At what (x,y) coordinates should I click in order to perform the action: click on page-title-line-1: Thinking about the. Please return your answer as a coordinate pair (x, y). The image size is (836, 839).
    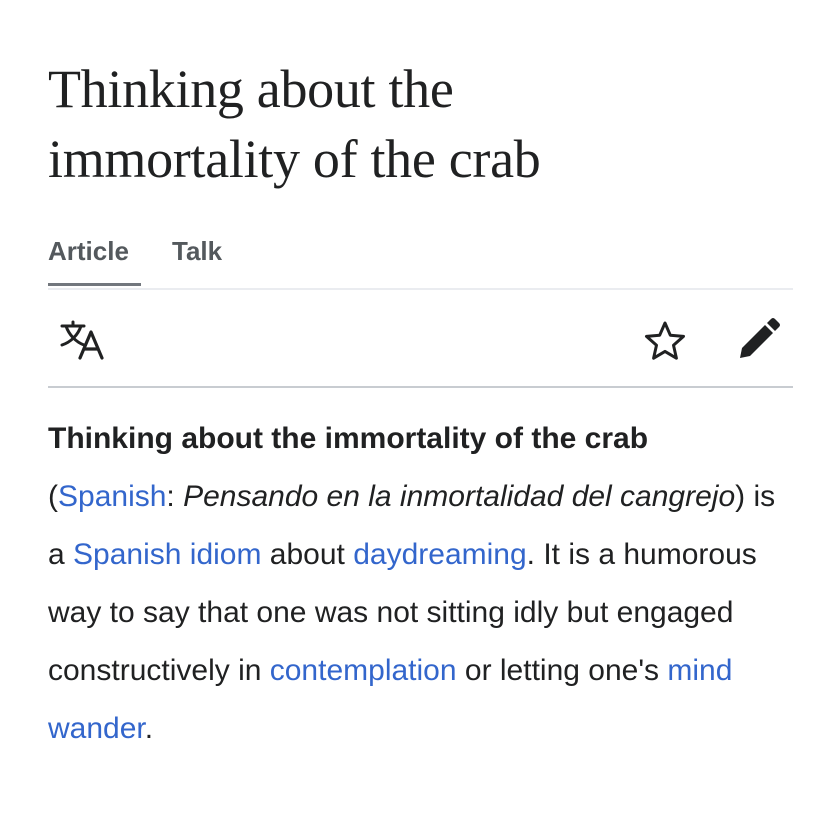
    Looking at the image, I should click on (251, 89).